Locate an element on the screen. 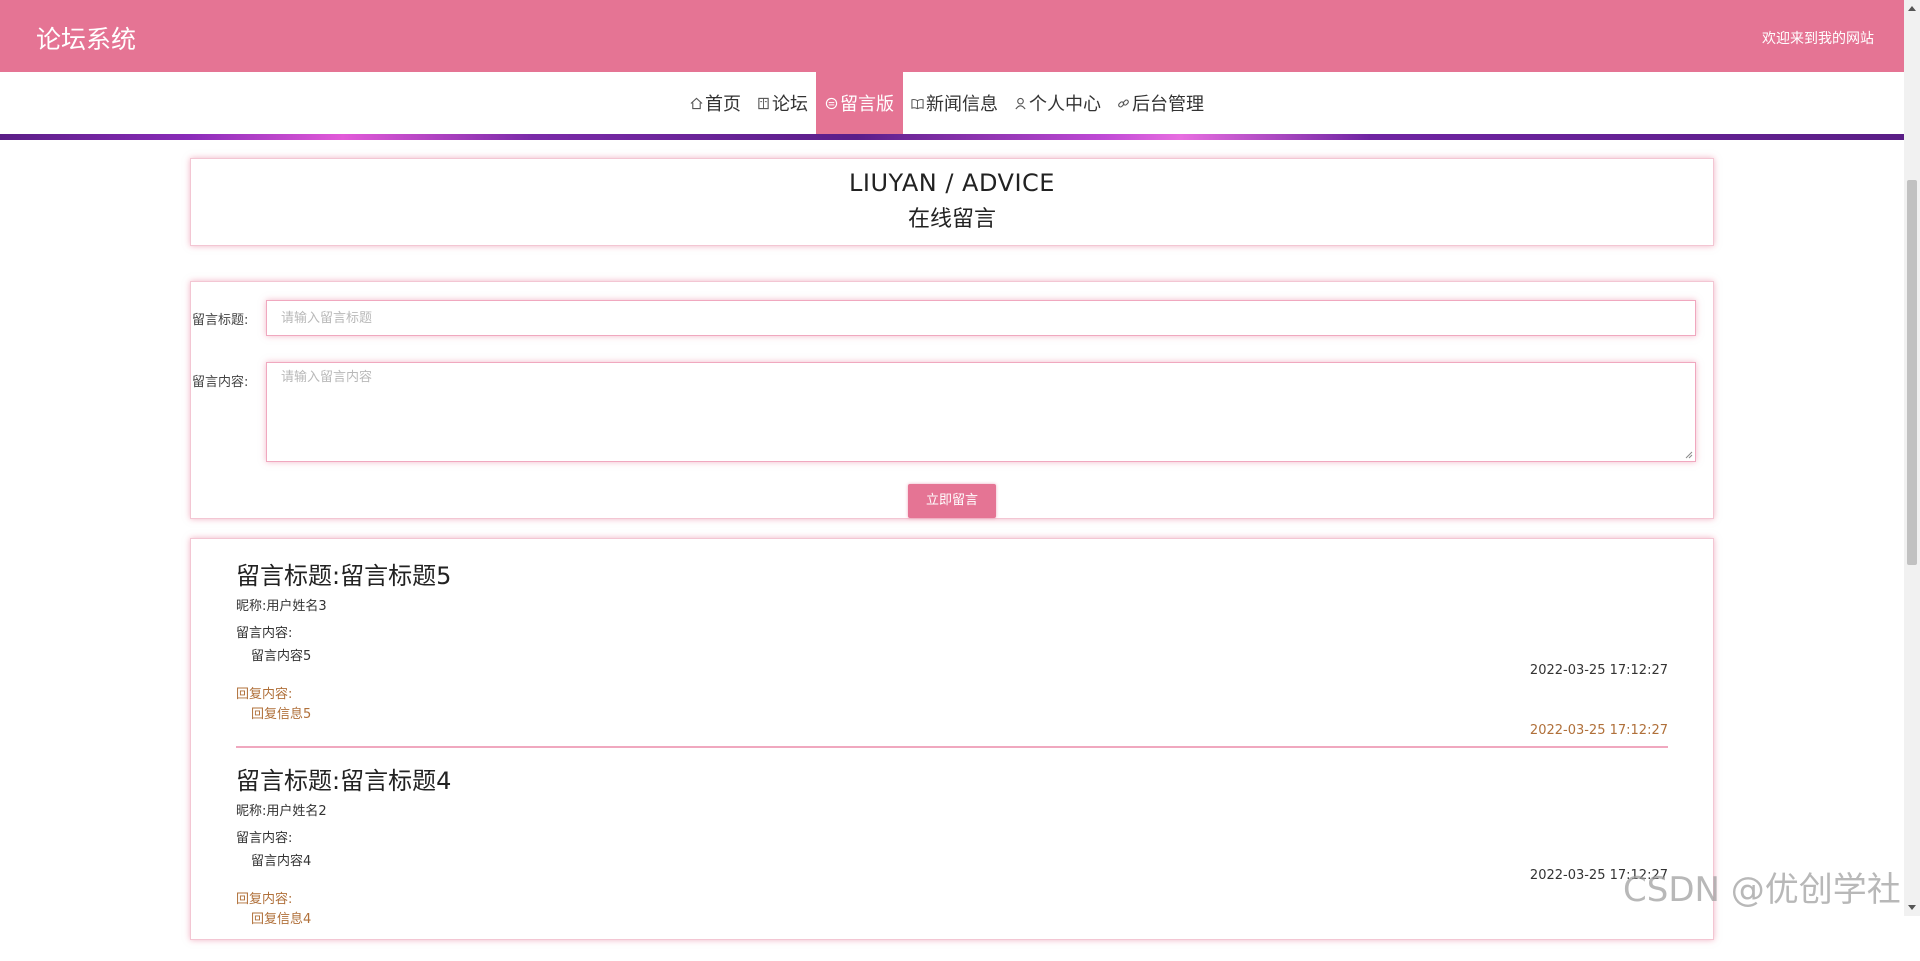 The height and width of the screenshot is (961, 1920). page-title-chinese: 在线留言 is located at coordinates (951, 219).